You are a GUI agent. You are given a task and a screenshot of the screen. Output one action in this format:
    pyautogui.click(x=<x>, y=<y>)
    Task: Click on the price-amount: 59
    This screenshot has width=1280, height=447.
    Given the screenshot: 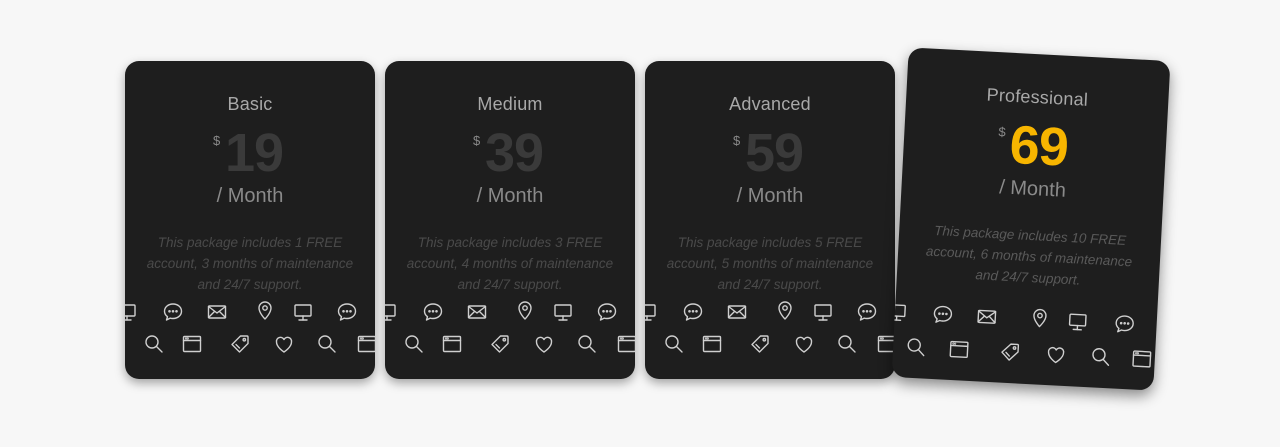 What is the action you would take?
    pyautogui.click(x=774, y=153)
    